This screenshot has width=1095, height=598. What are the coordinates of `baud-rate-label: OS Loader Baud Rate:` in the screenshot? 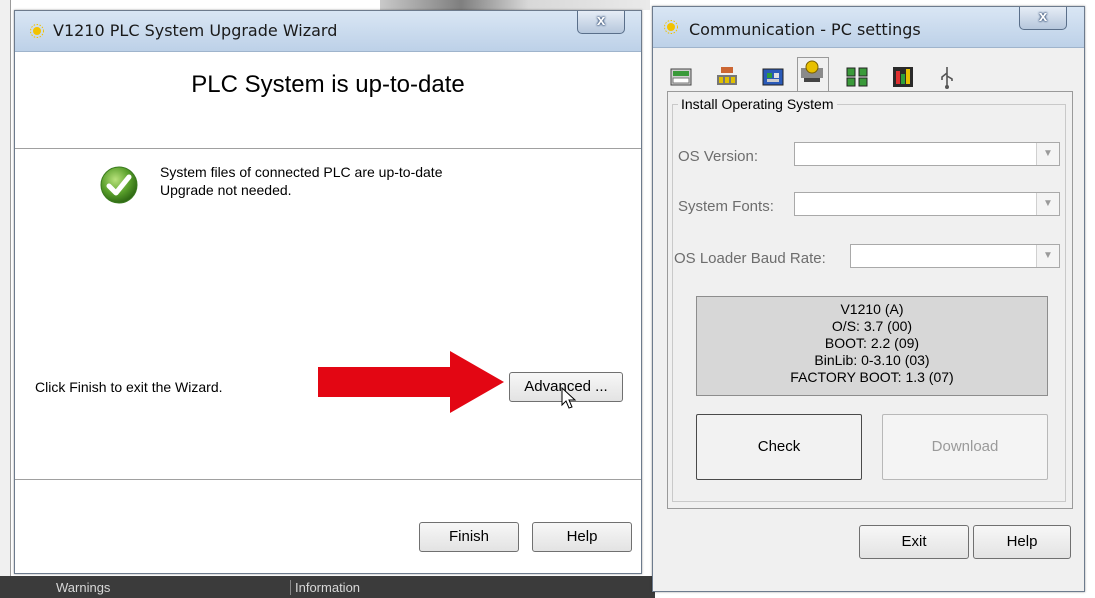 It's located at (750, 258).